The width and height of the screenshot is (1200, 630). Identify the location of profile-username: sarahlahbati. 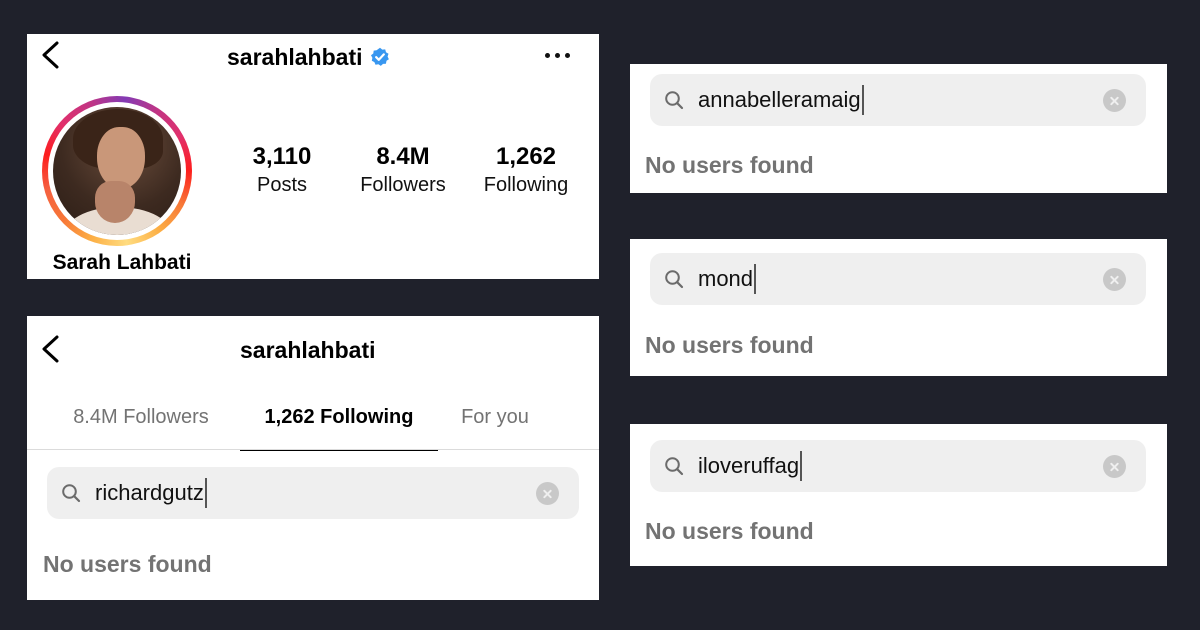
(295, 56).